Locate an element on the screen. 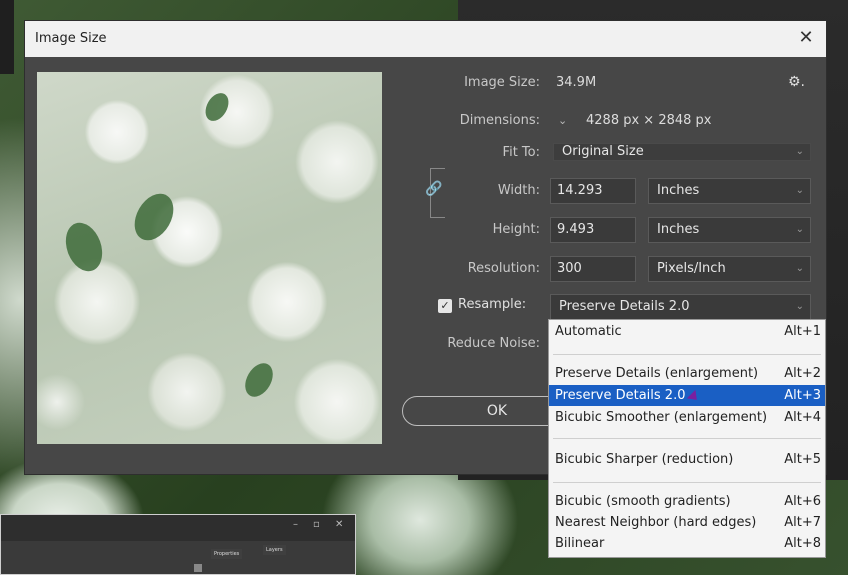 This screenshot has height=575, width=848. resolution-unit-value: Pixels/Inch is located at coordinates (691, 268).